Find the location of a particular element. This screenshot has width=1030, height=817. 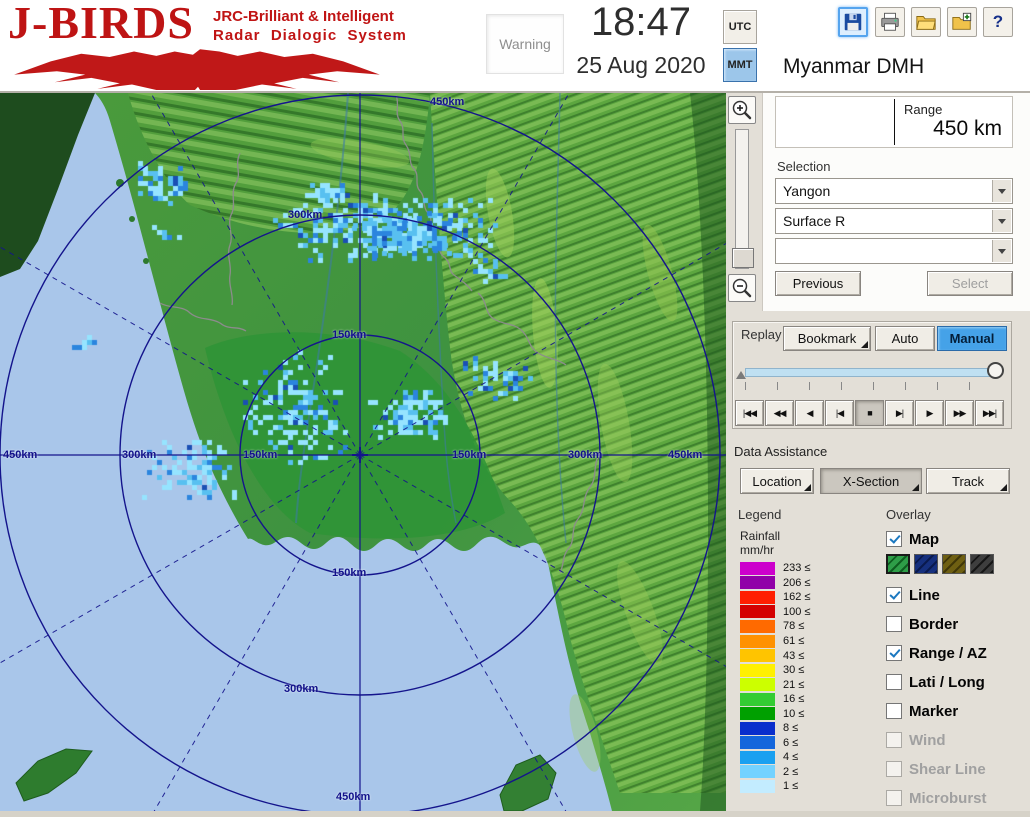

x-section-label: X-Section is located at coordinates (871, 481).